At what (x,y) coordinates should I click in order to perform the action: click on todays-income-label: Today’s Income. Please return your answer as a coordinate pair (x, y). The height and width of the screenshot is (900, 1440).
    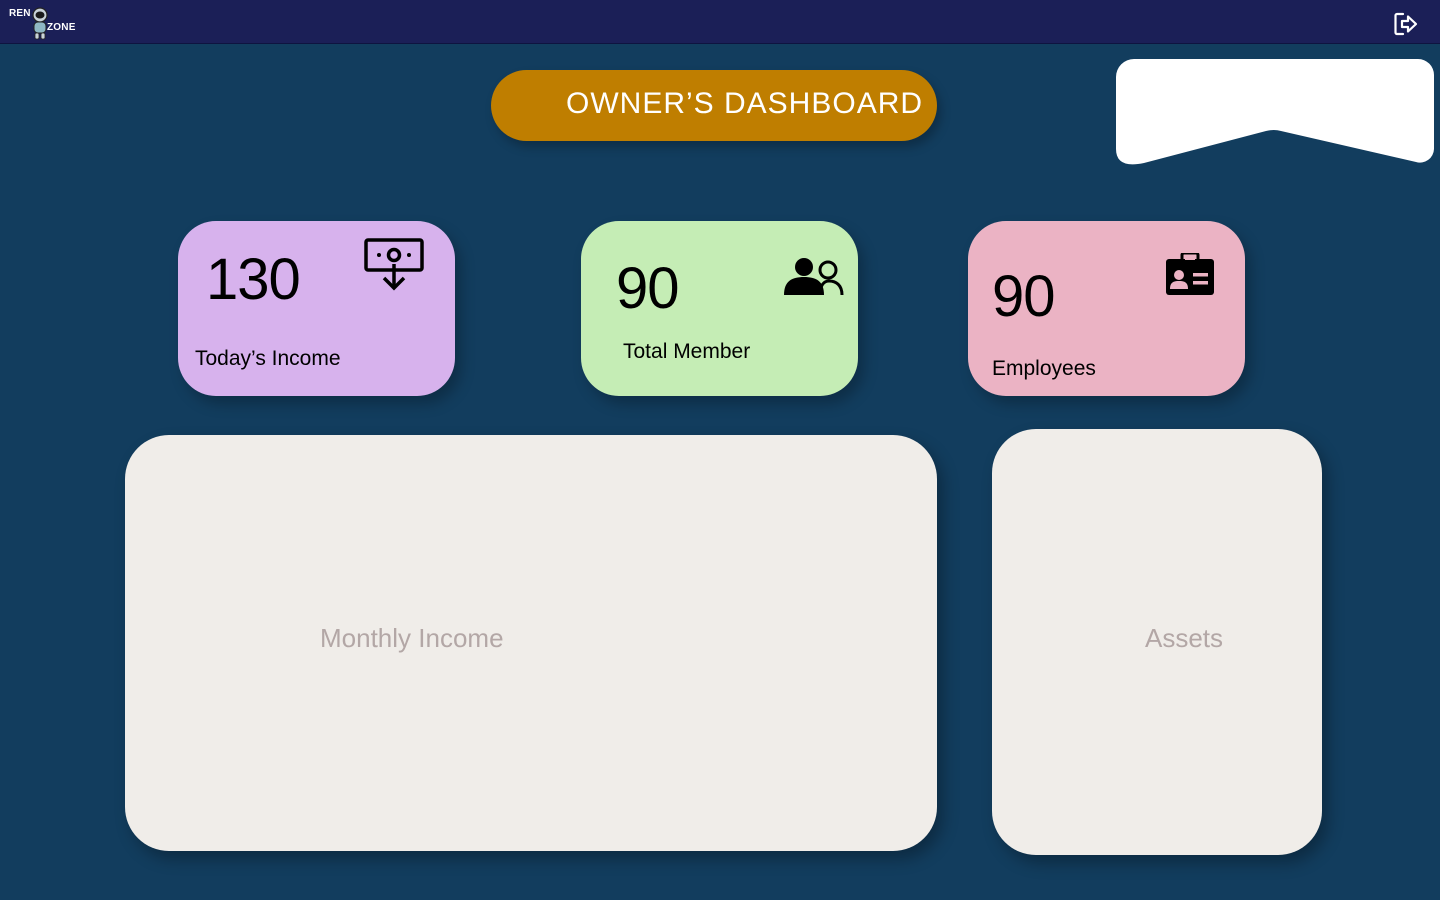
    Looking at the image, I should click on (268, 358).